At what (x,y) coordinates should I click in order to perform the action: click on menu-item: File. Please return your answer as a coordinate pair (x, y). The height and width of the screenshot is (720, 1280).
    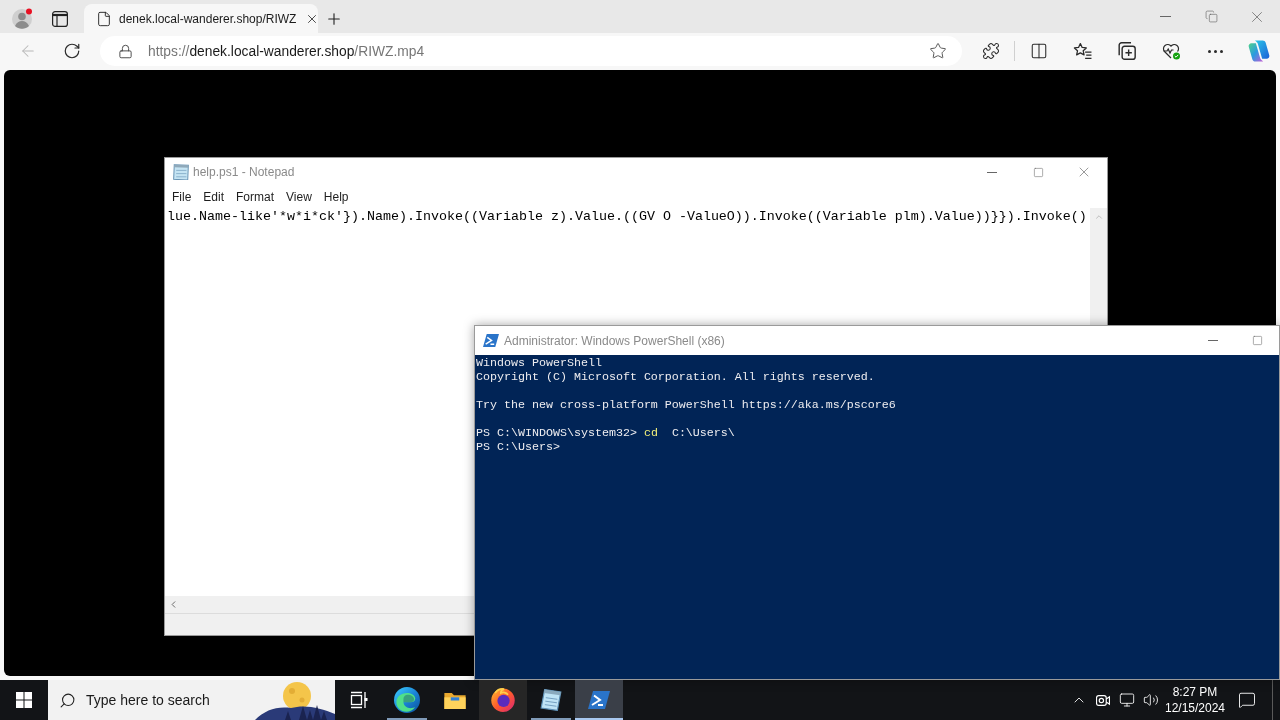
    Looking at the image, I should click on (182, 197).